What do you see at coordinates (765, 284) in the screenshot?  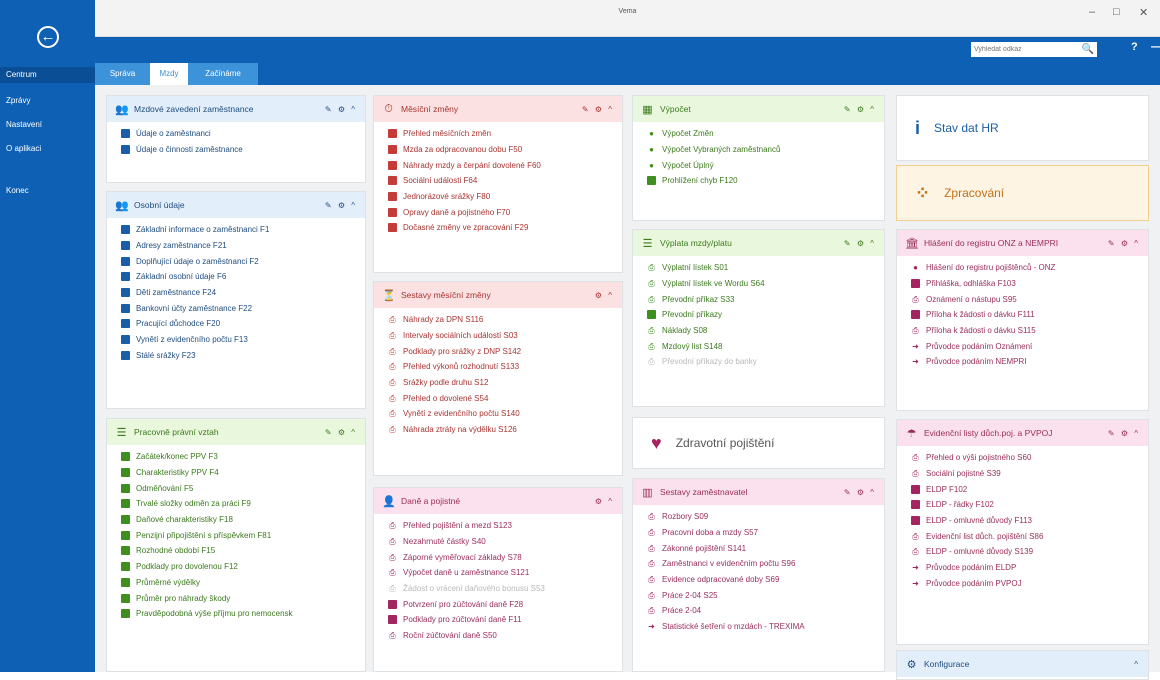 I see `menu-link: ⎙ Výplatní lístek ve Wordu S64` at bounding box center [765, 284].